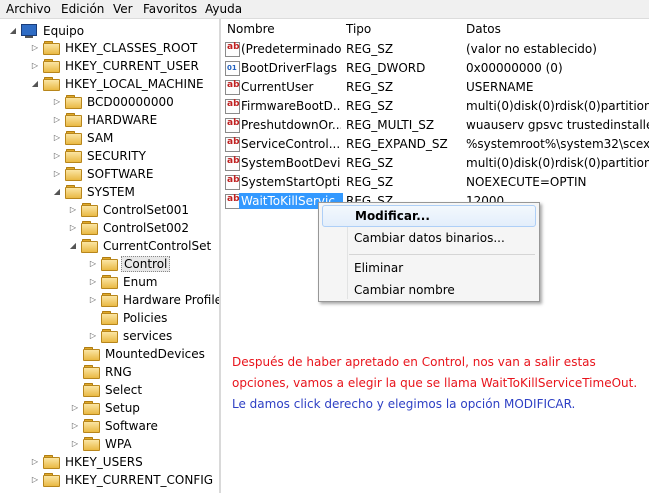  Describe the element at coordinates (557, 106) in the screenshot. I see `value-data: multi(0)disk(0)rdisk(0)partition(1)` at that location.